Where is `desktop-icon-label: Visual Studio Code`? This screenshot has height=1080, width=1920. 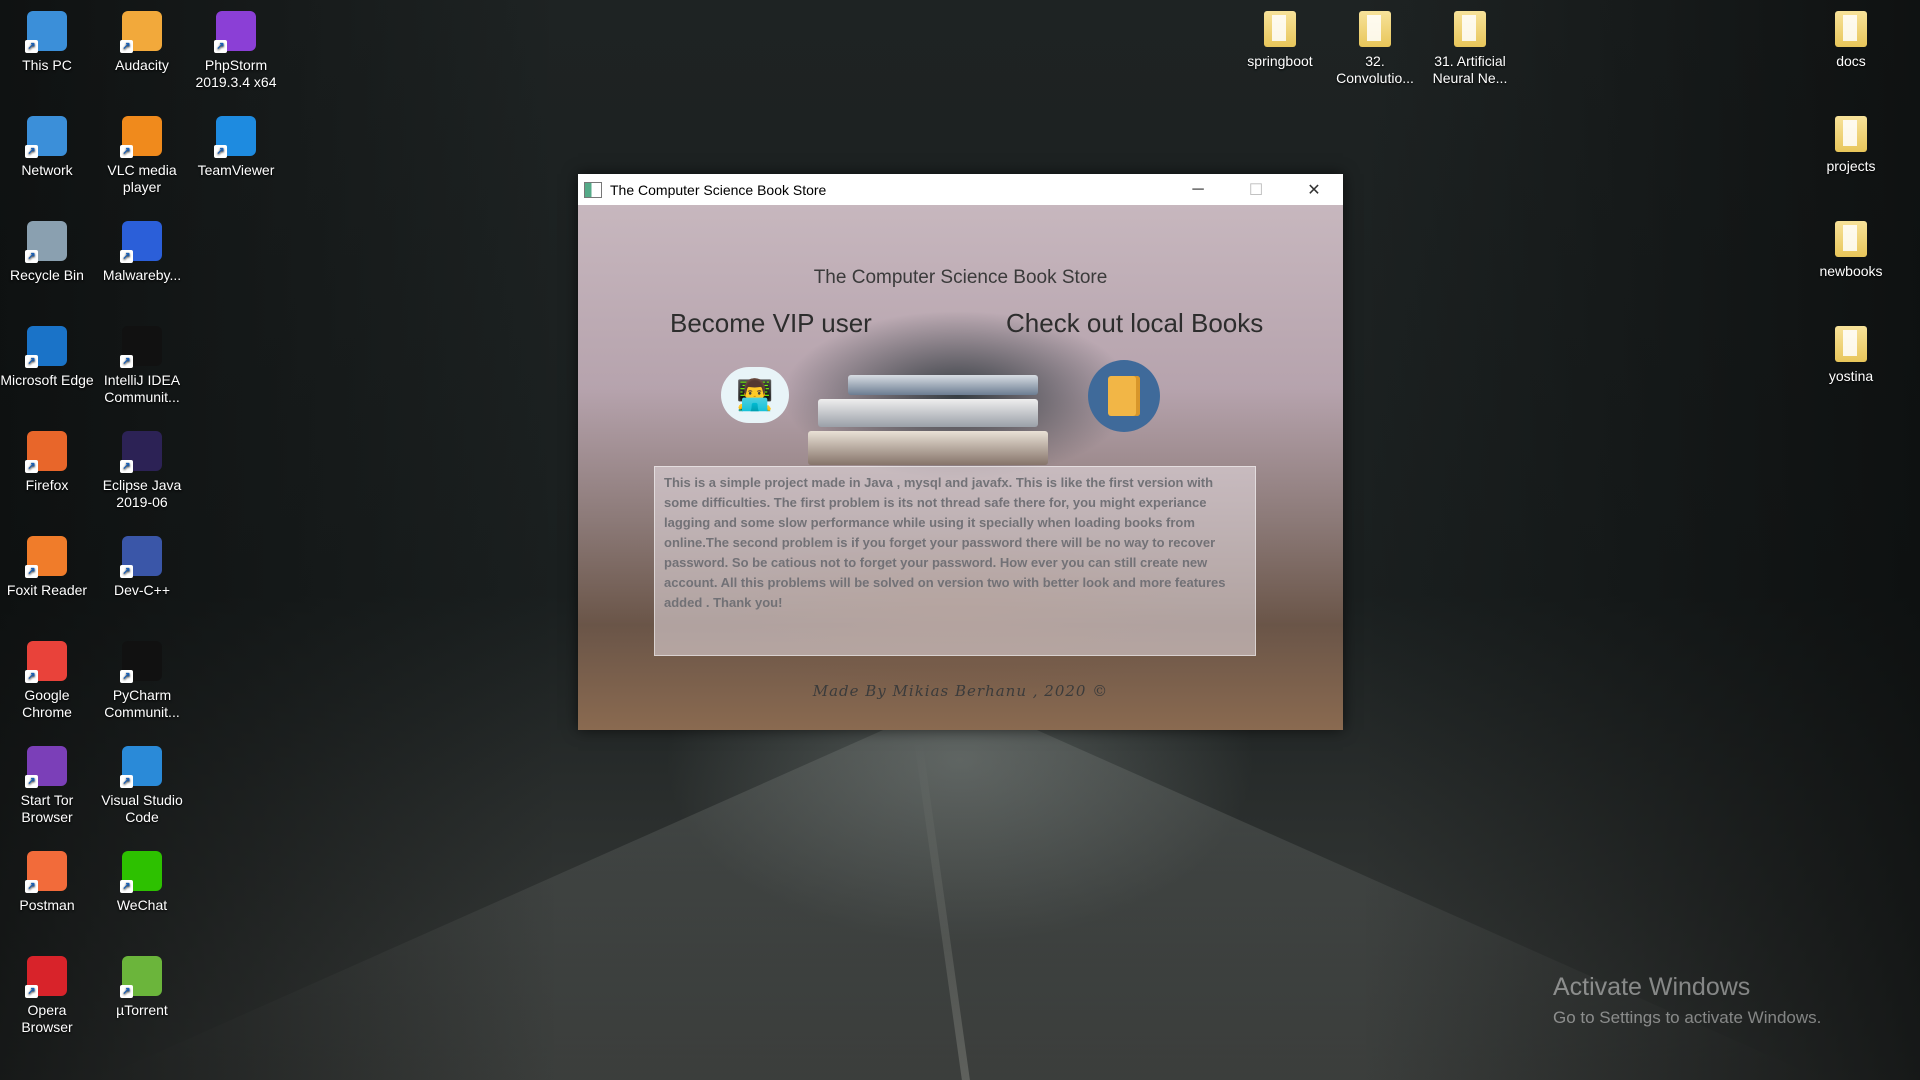
desktop-icon-label: Visual Studio Code is located at coordinates (142, 808).